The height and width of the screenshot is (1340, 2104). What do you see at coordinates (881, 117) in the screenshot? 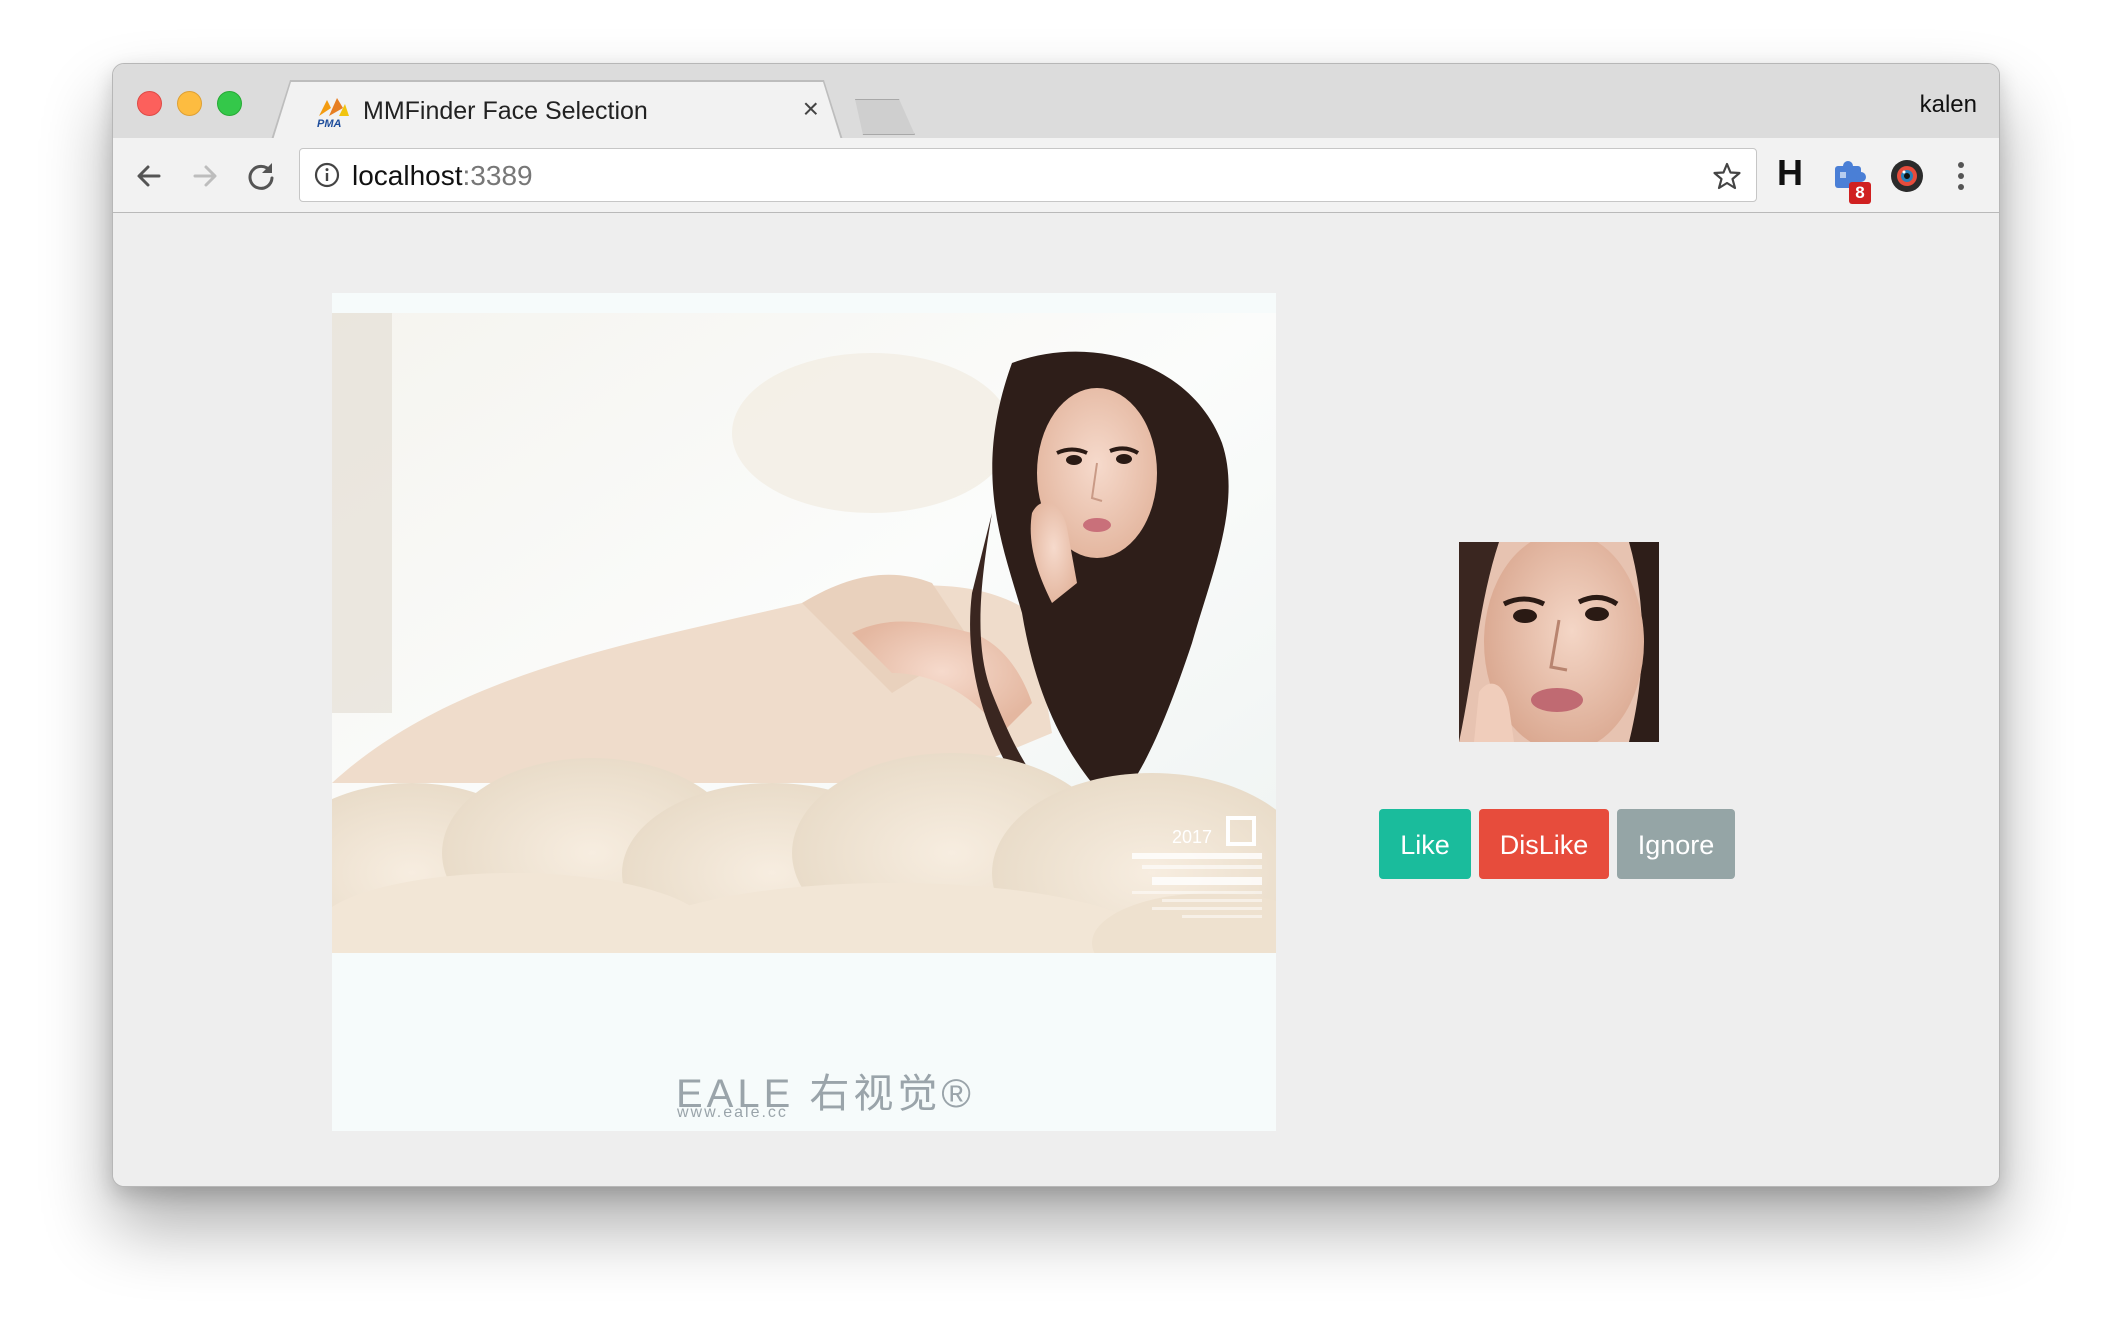
I see `new-tab-button` at bounding box center [881, 117].